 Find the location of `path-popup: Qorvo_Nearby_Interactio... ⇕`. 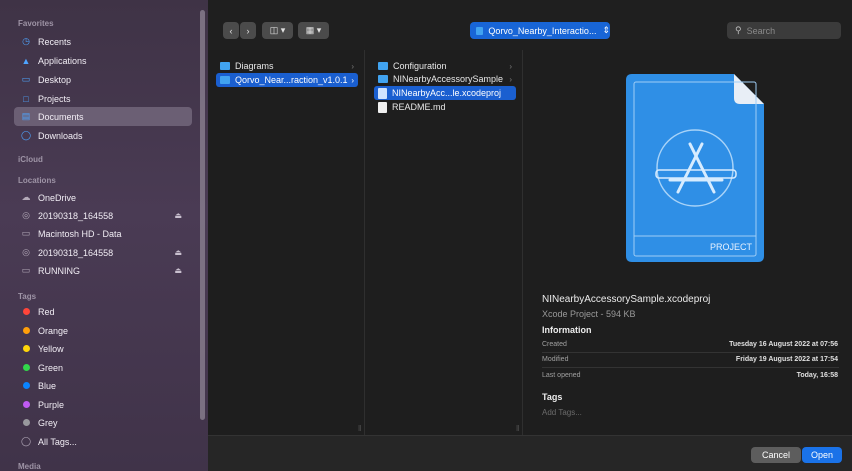

path-popup: Qorvo_Nearby_Interactio... ⇕ is located at coordinates (540, 30).